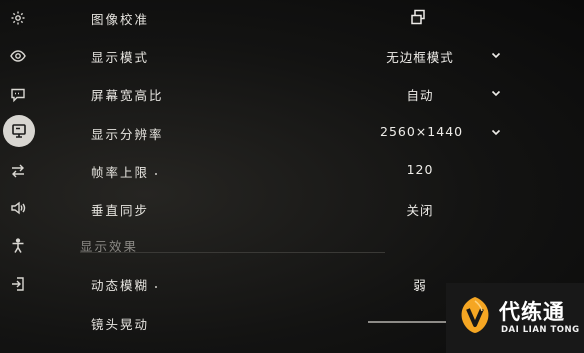  I want to click on motion-blur-label: 动态模糊, so click(124, 284).